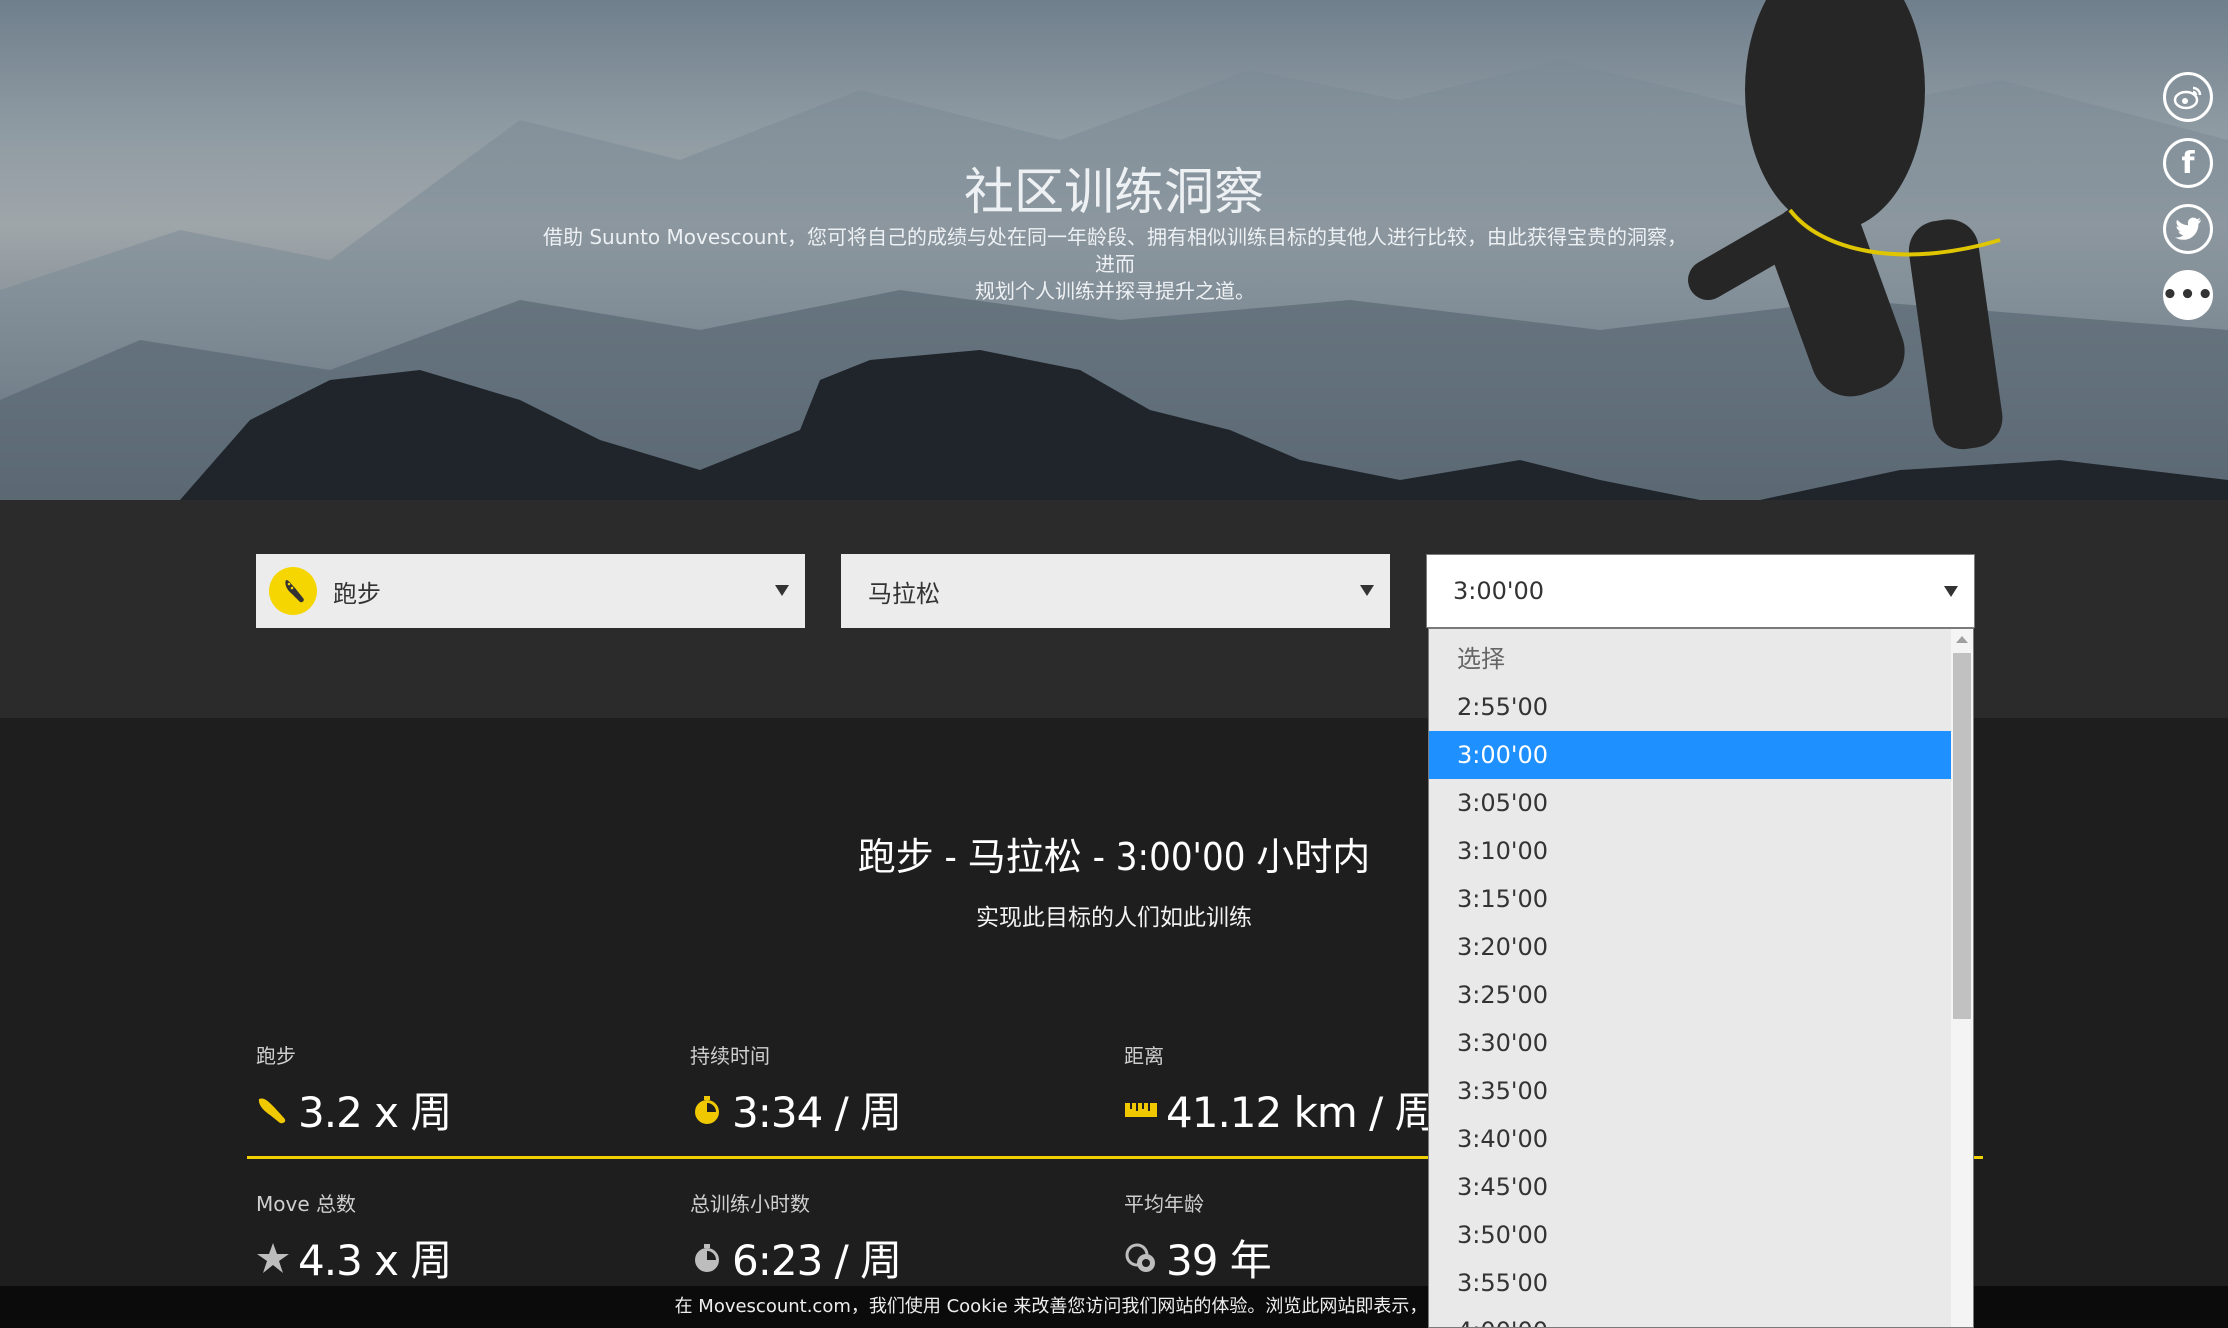  I want to click on twitter-share-button, so click(2188, 229).